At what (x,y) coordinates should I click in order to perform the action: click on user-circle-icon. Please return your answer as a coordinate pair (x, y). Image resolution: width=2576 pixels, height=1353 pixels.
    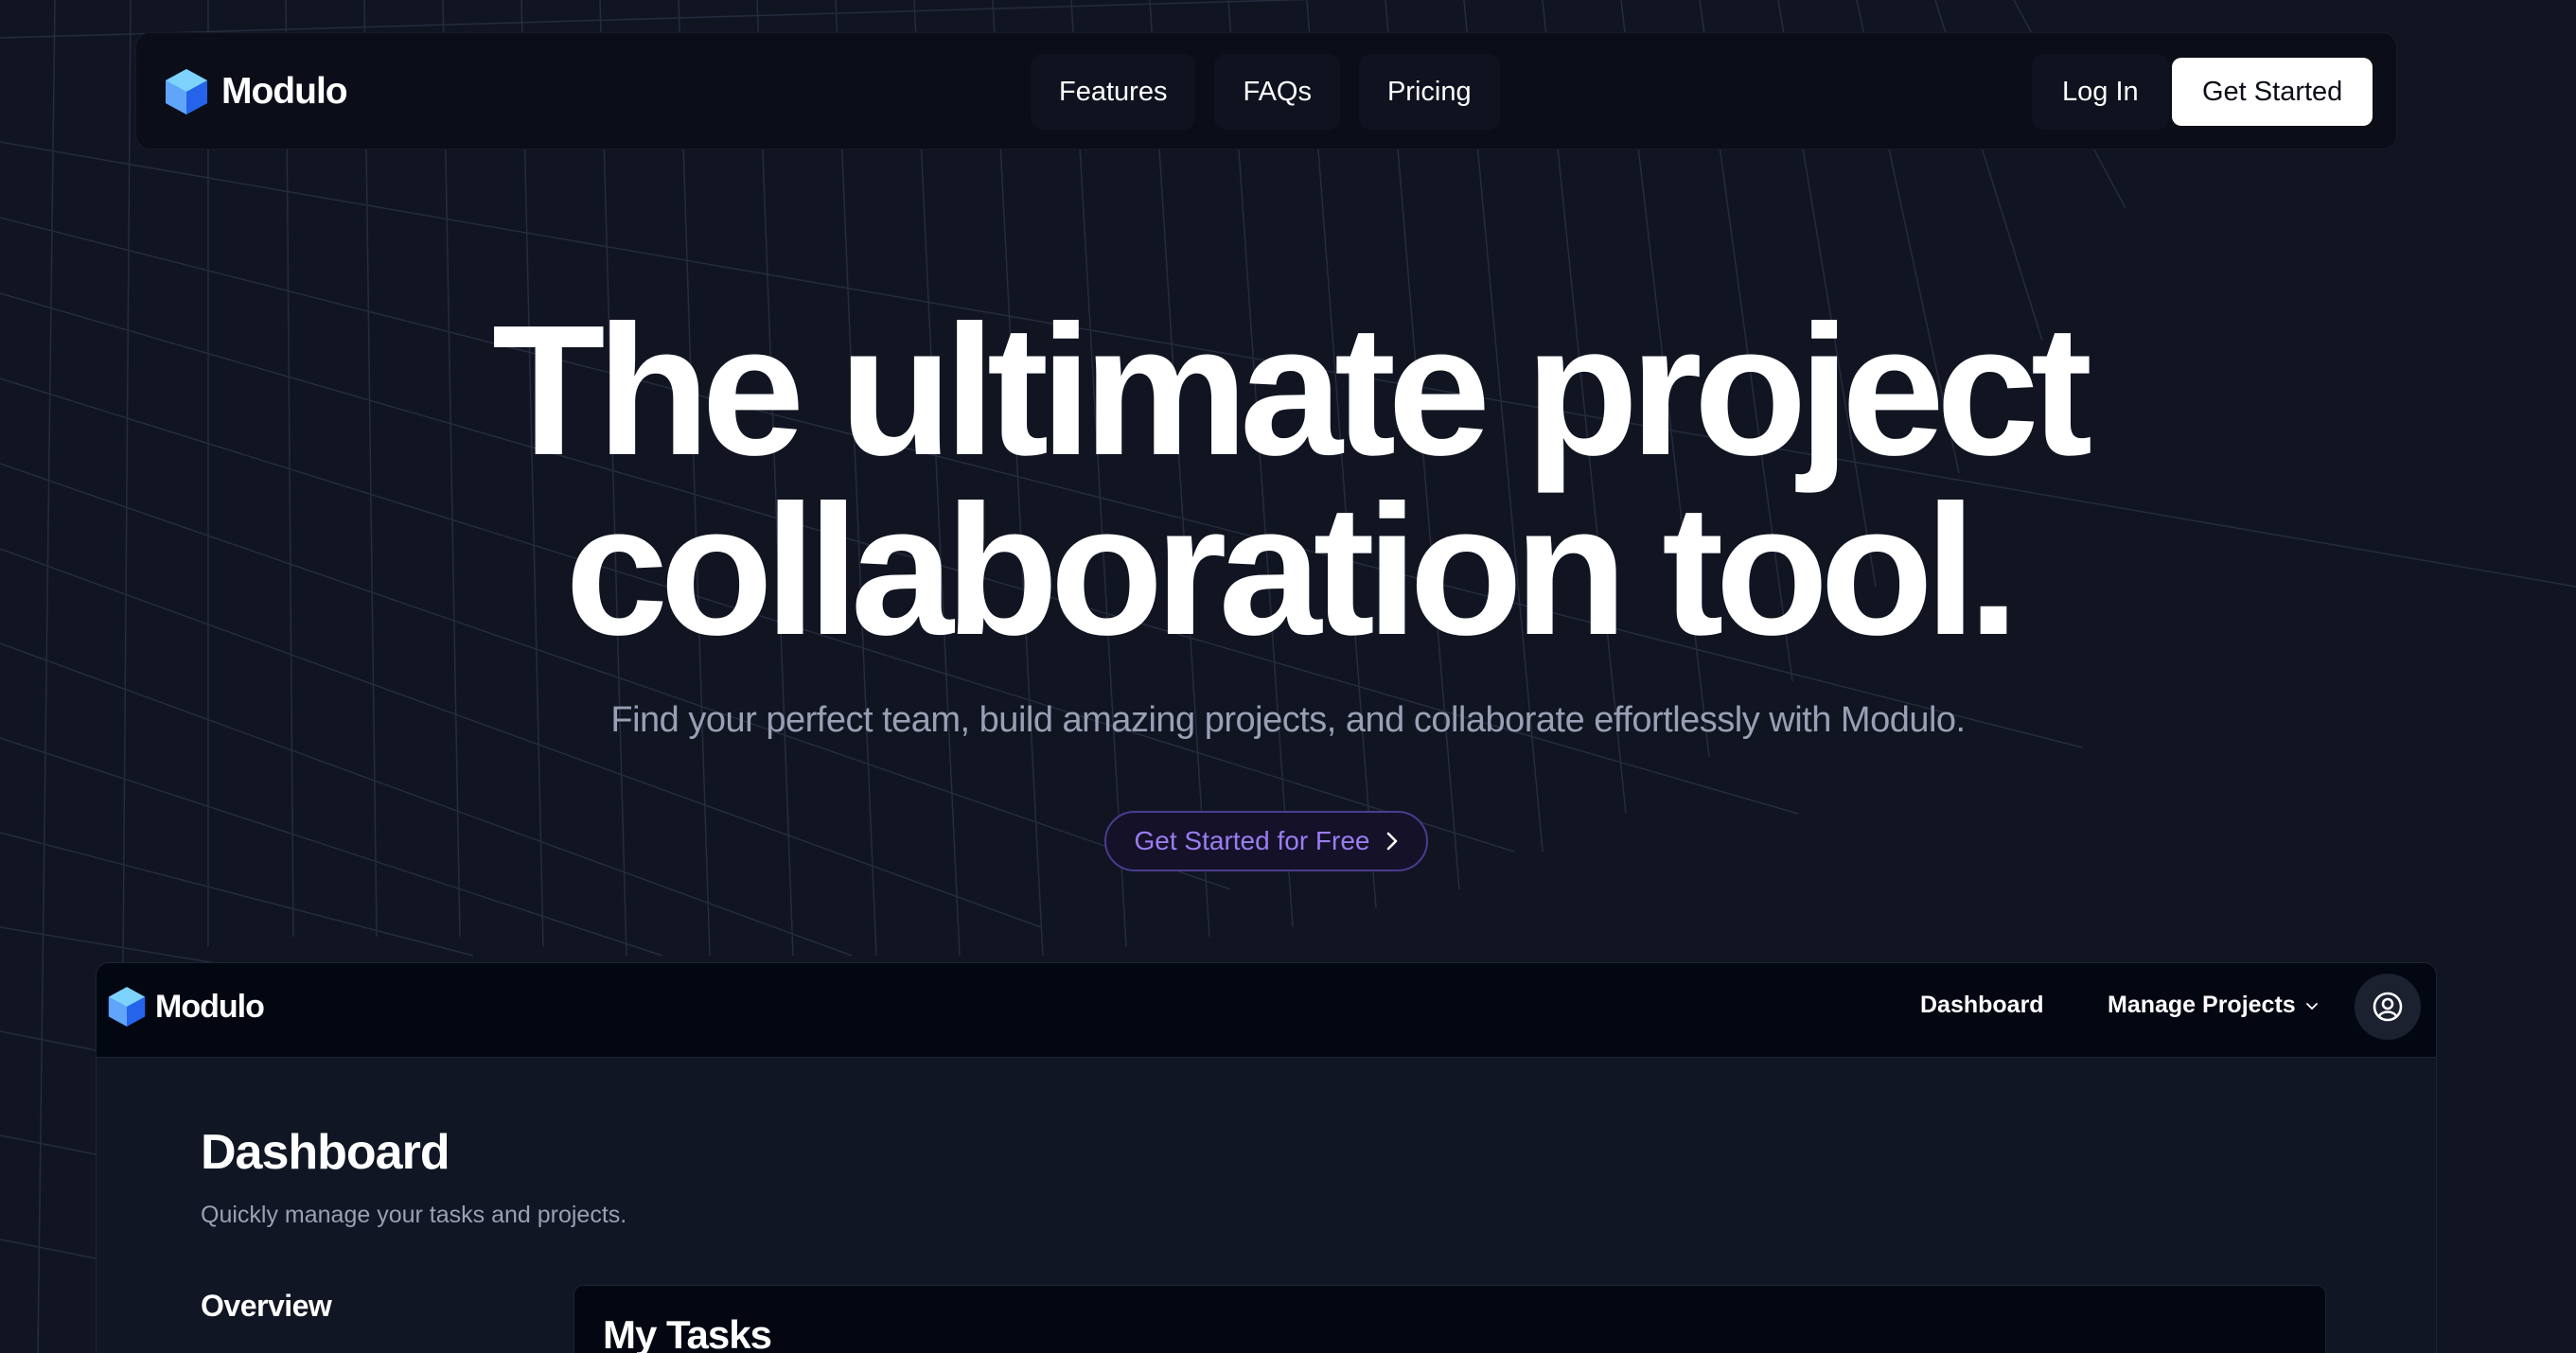
    Looking at the image, I should click on (2388, 1007).